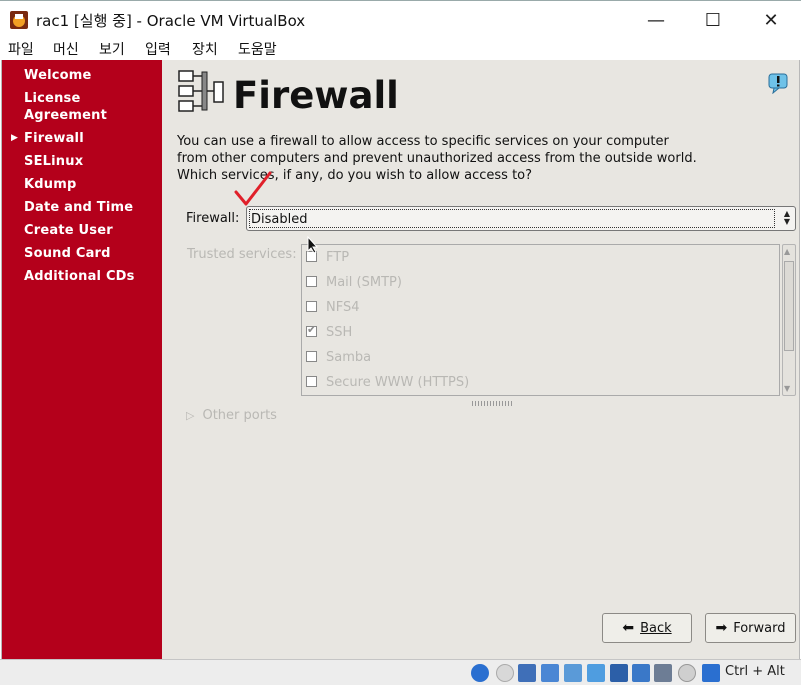 This screenshot has width=801, height=685. Describe the element at coordinates (158, 49) in the screenshot. I see `menu-input: 입력` at that location.